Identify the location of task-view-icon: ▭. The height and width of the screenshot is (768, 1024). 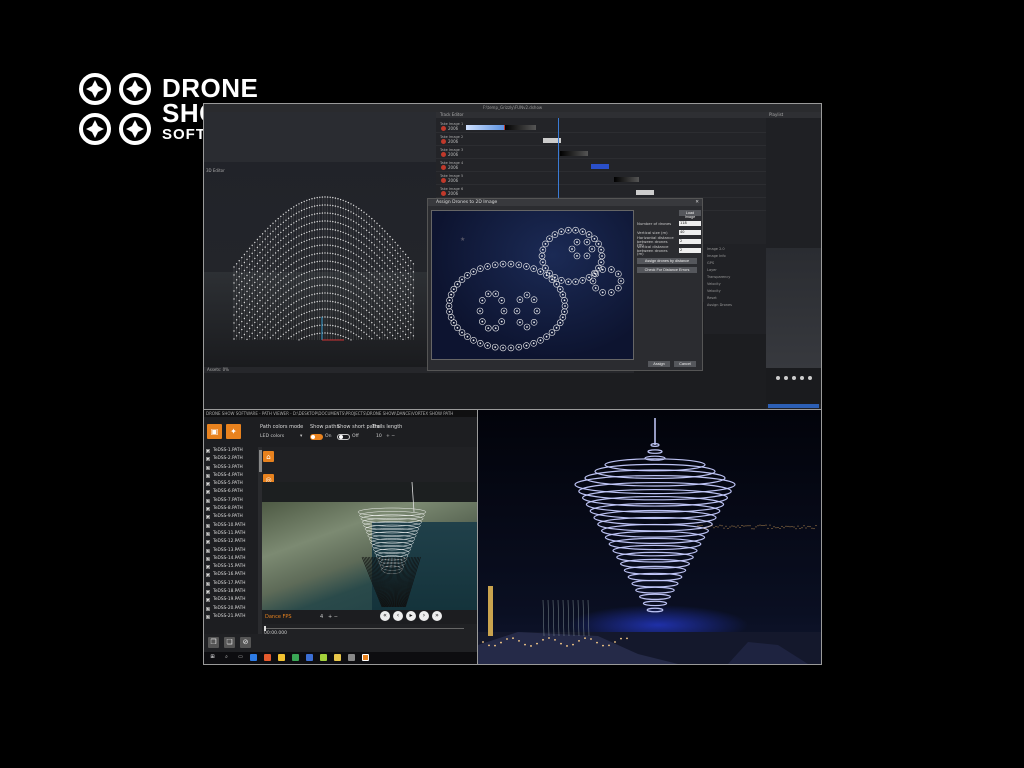
(240, 657).